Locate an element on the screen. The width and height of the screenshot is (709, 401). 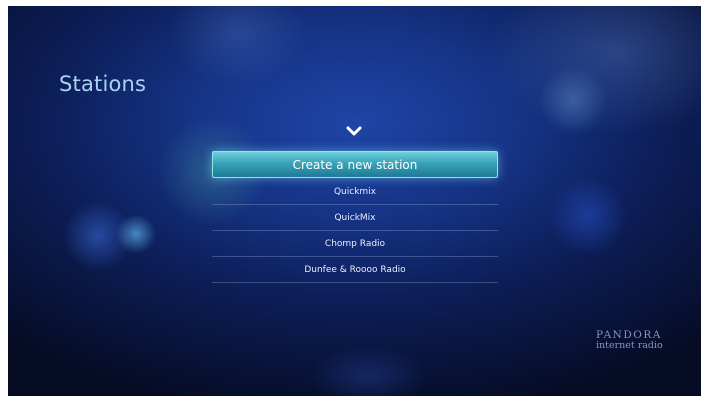
pandora-logo-subtitle: internet radio is located at coordinates (629, 346).